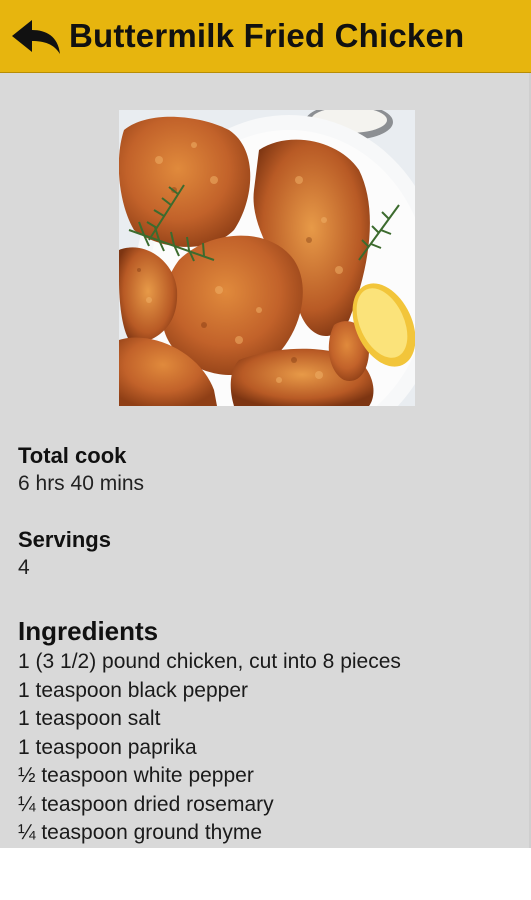 The image size is (531, 900). What do you see at coordinates (72, 455) in the screenshot?
I see `total-cook-label: Total cook` at bounding box center [72, 455].